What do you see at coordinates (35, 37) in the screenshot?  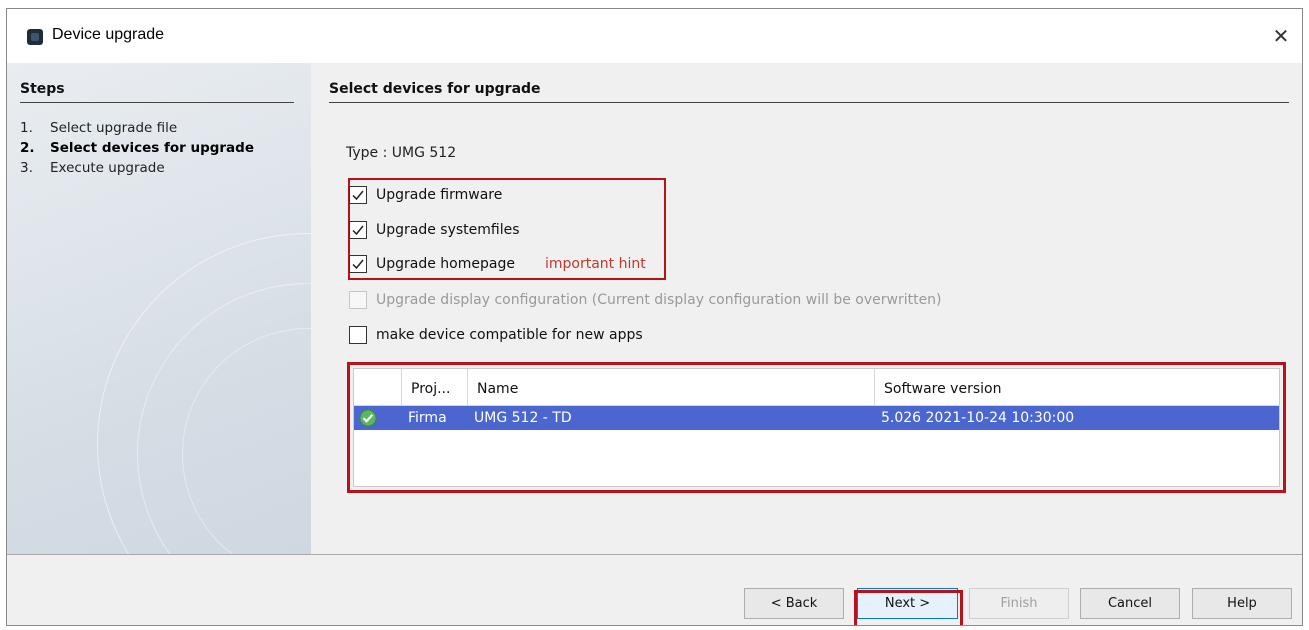 I see `app-icon` at bounding box center [35, 37].